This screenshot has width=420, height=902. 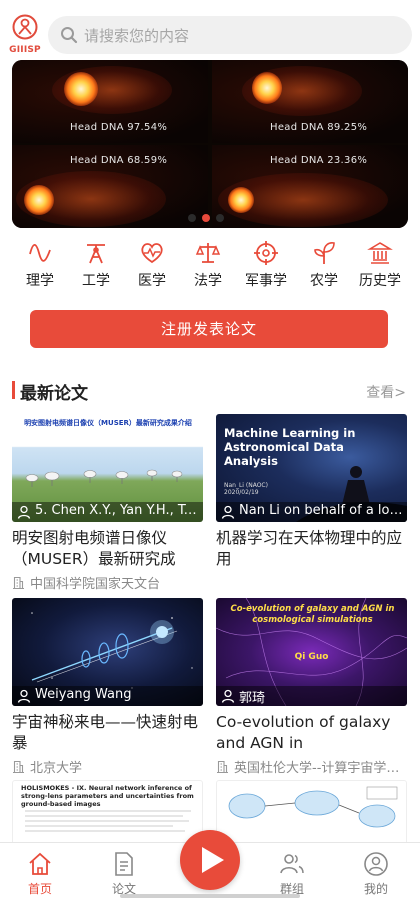 I want to click on sprout-icon, so click(x=324, y=253).